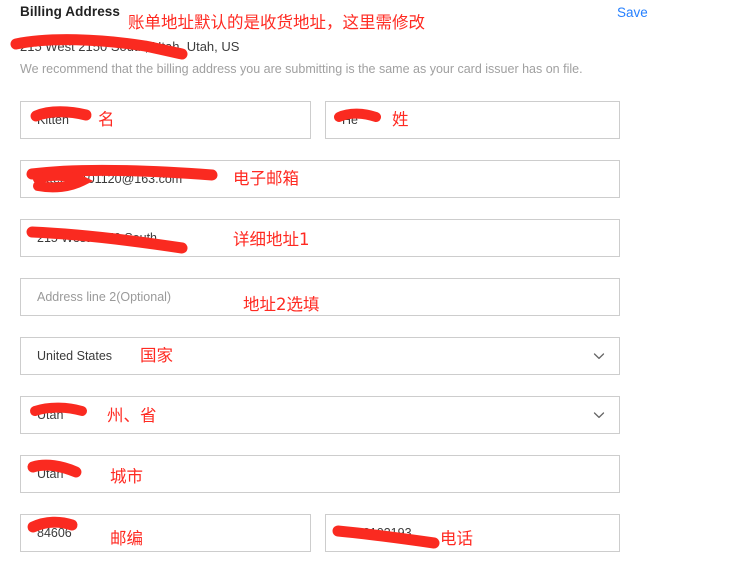  Describe the element at coordinates (320, 356) in the screenshot. I see `country-select: United States` at that location.